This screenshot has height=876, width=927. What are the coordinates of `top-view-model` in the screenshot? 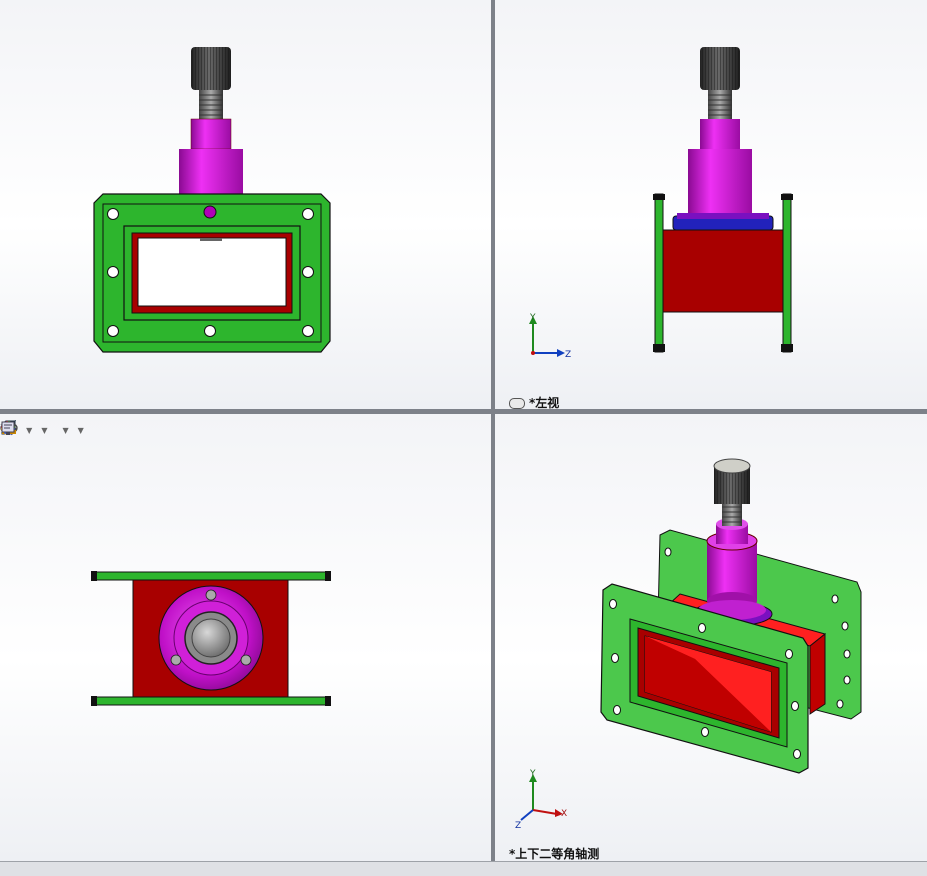 It's located at (211, 638).